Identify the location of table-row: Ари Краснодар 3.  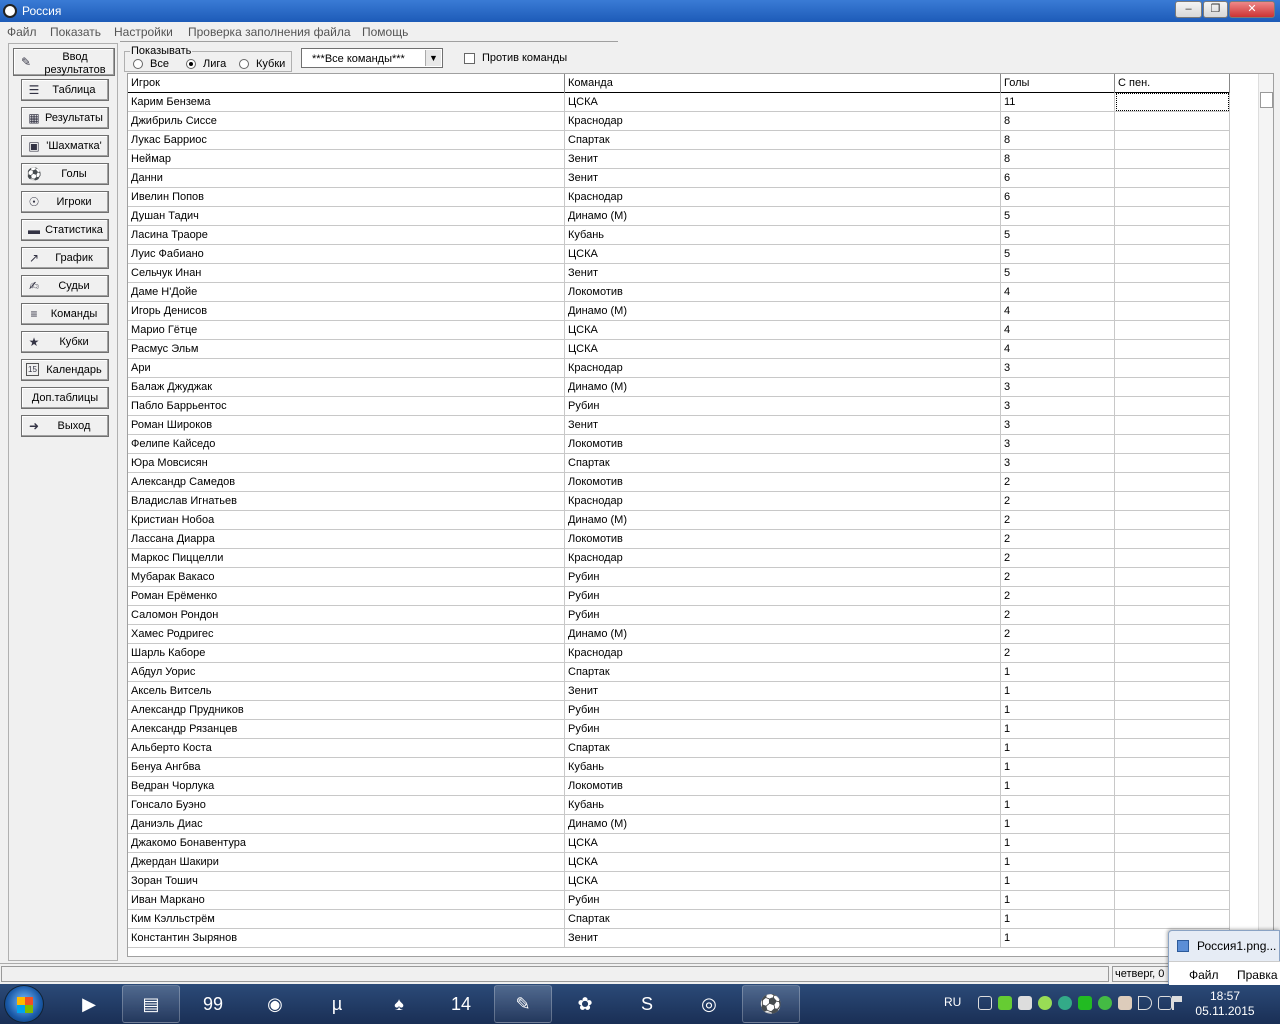
(679, 368).